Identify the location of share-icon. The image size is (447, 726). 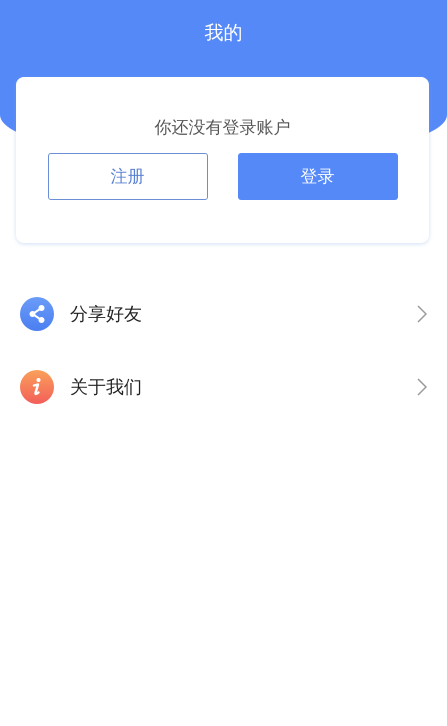
(37, 313).